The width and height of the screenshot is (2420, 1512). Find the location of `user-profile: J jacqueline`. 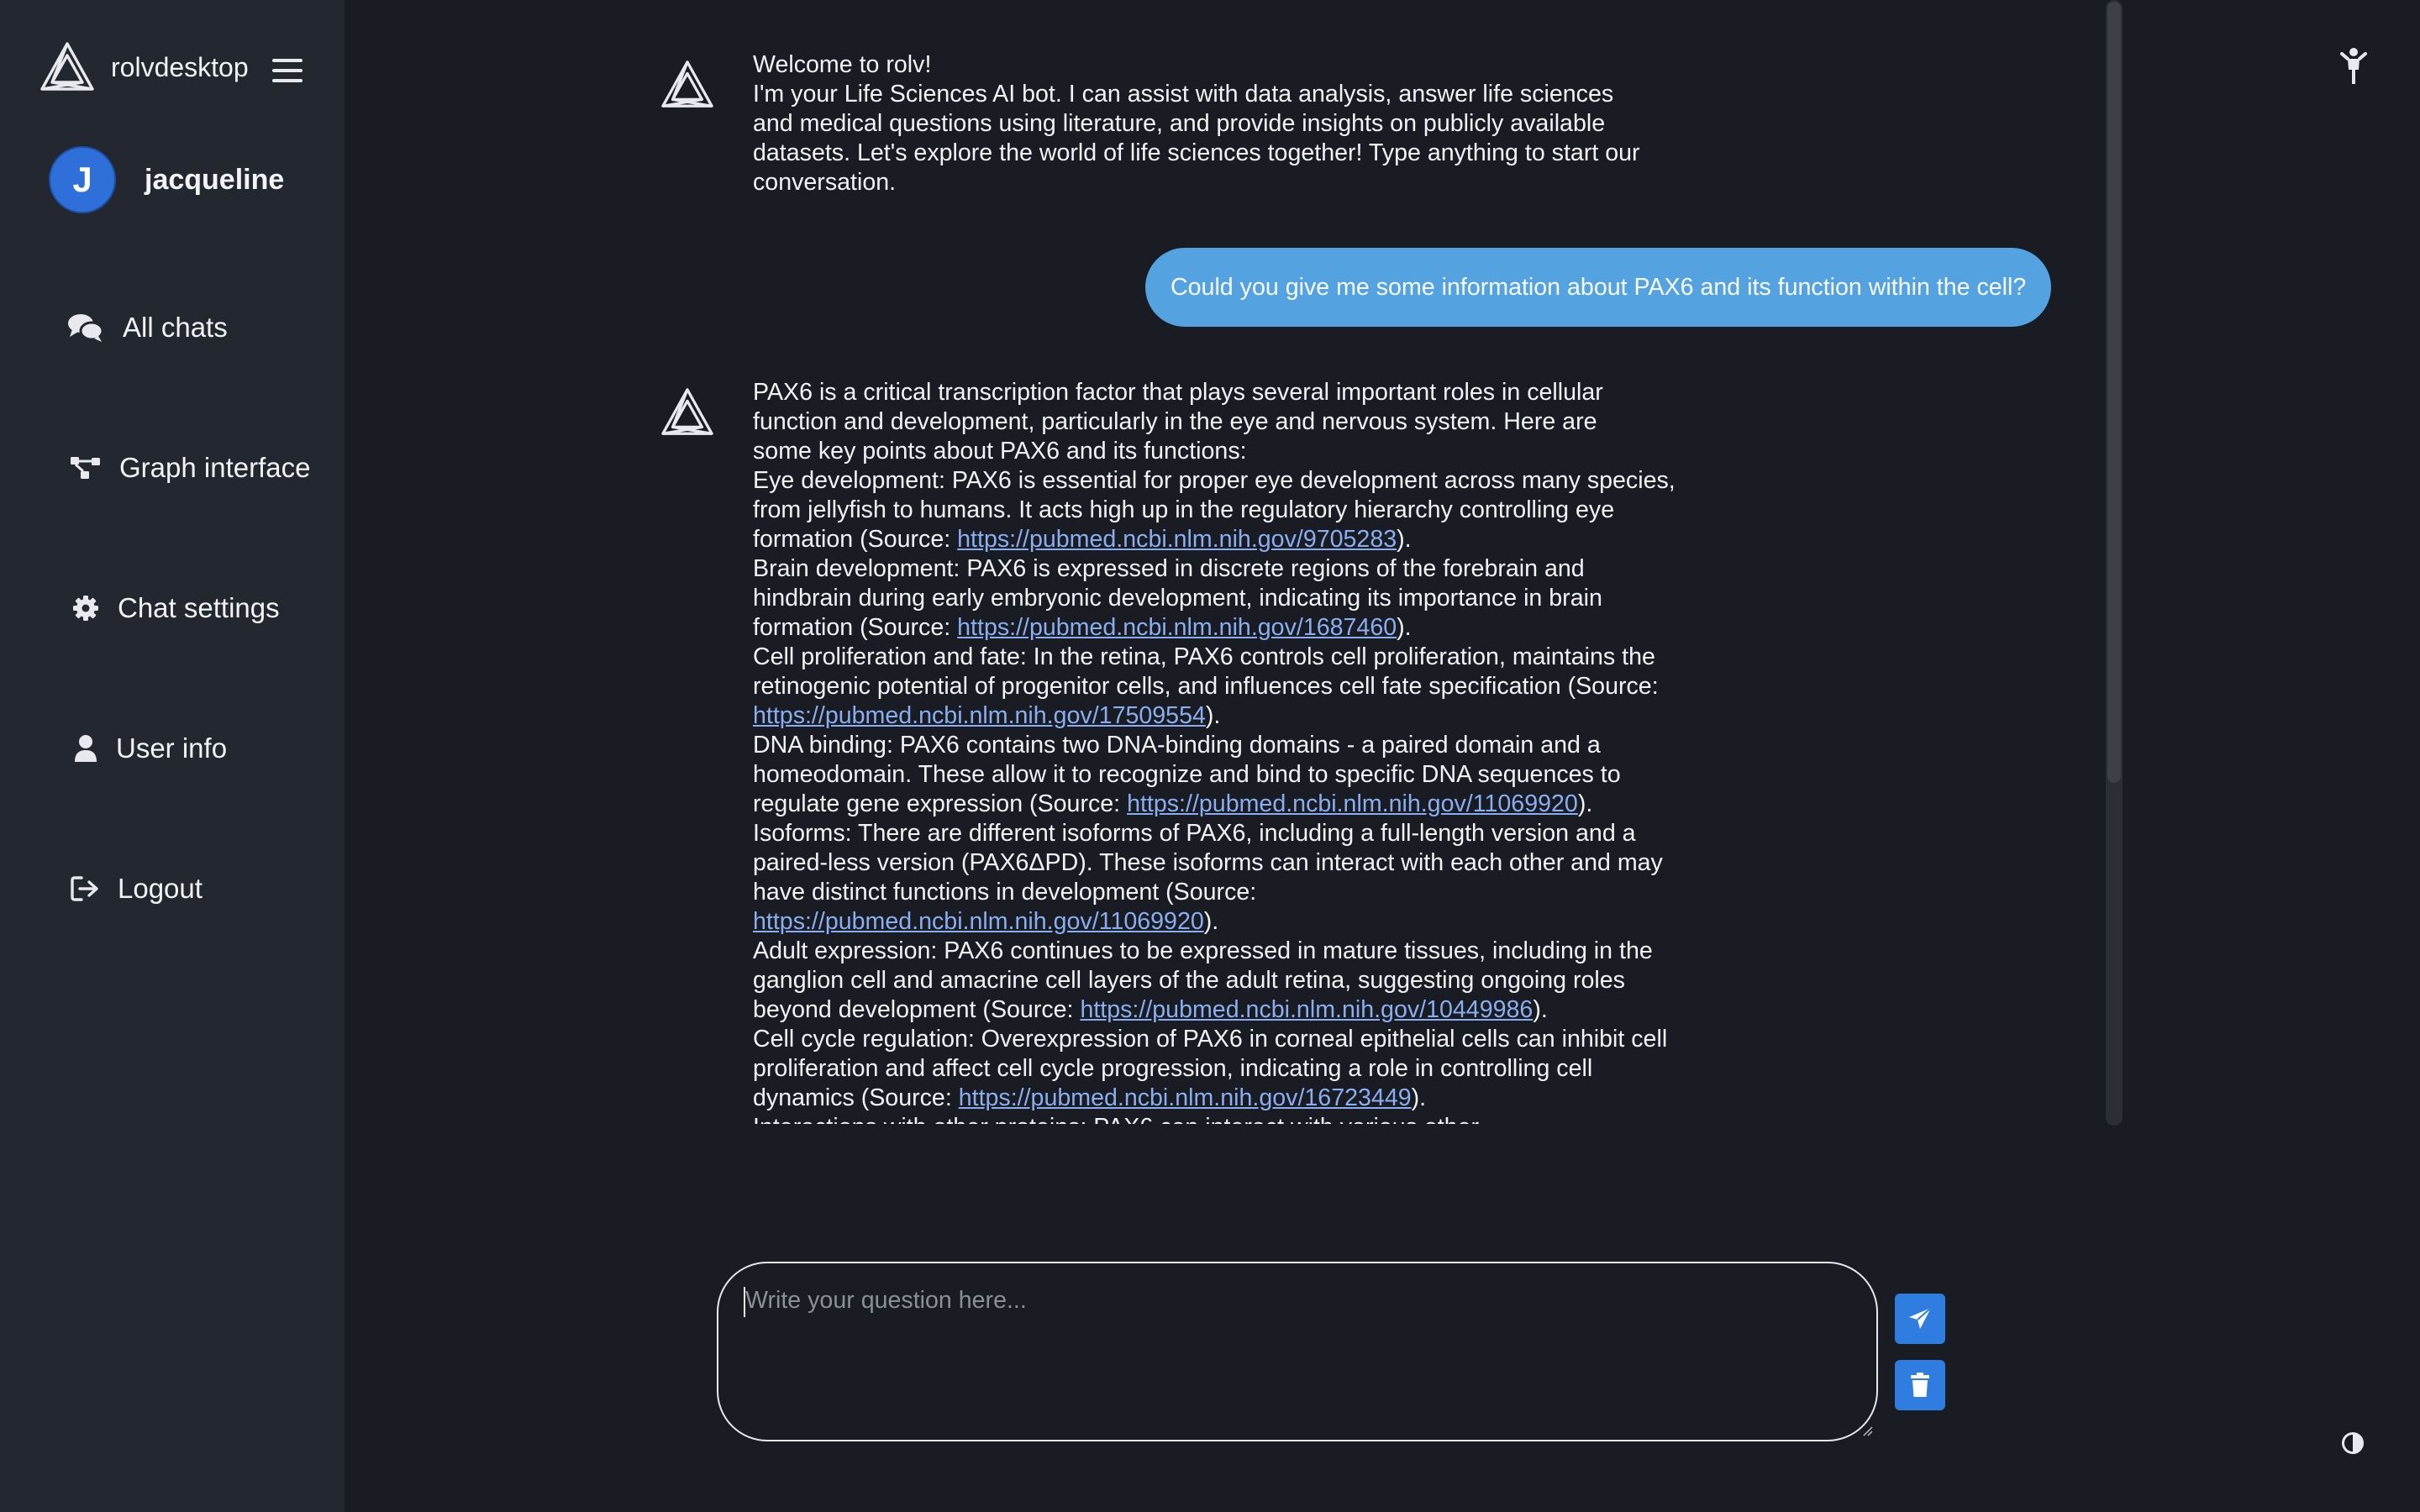

user-profile: J jacqueline is located at coordinates (166, 179).